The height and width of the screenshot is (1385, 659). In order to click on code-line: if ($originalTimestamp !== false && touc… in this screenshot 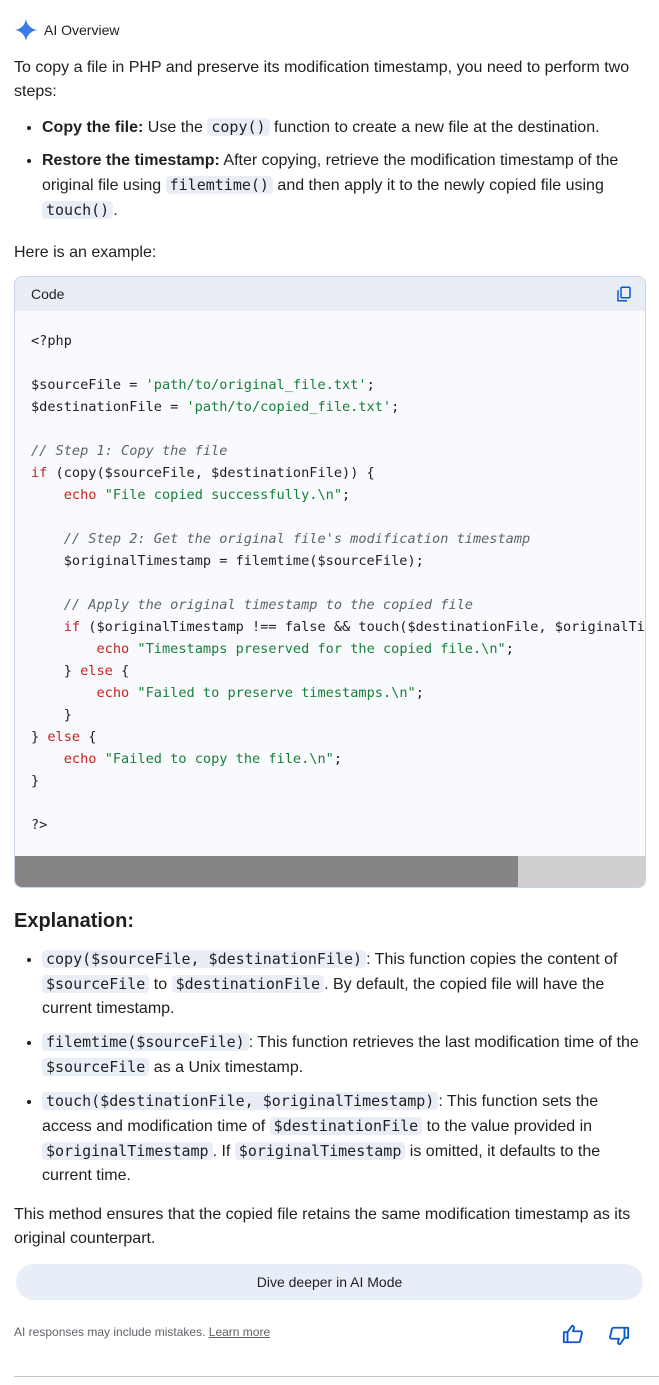, I will do `click(354, 627)`.